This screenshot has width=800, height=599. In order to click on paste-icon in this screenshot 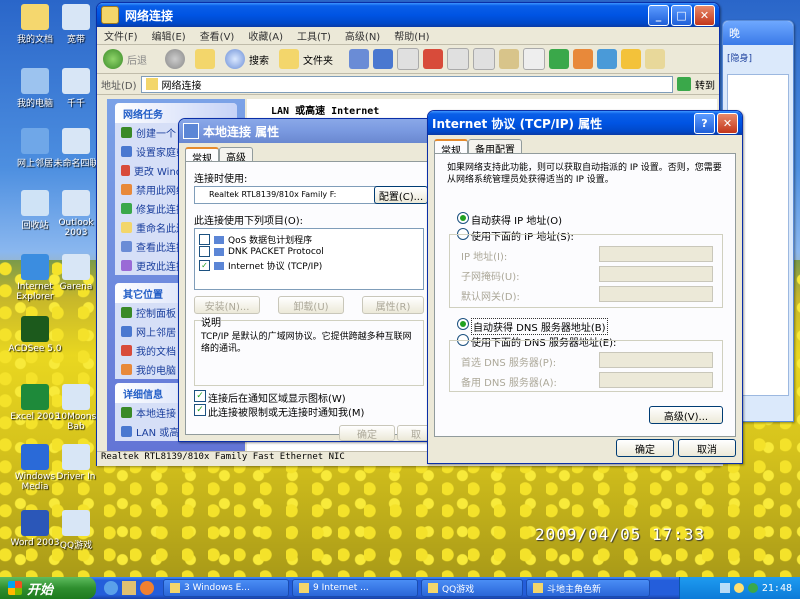, I will do `click(509, 59)`.